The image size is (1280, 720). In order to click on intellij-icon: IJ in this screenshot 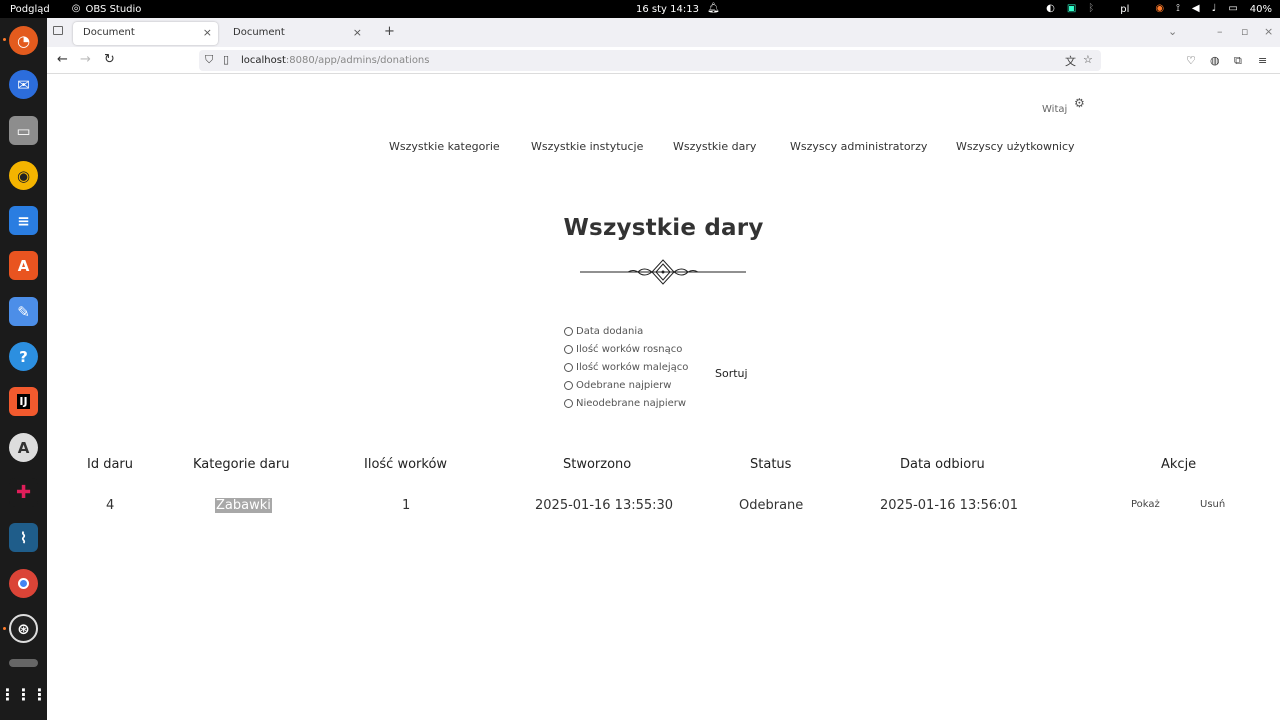, I will do `click(23, 401)`.